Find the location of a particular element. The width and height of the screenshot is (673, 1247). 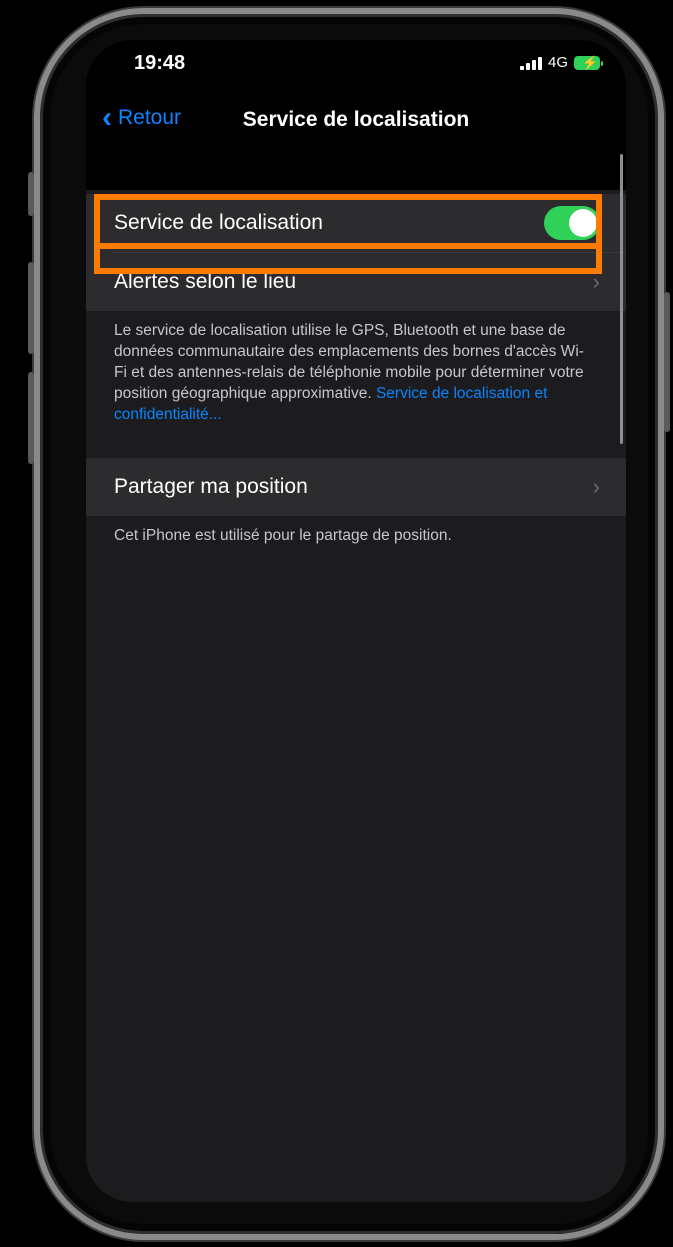

chevron-right-icon: › is located at coordinates (596, 486).